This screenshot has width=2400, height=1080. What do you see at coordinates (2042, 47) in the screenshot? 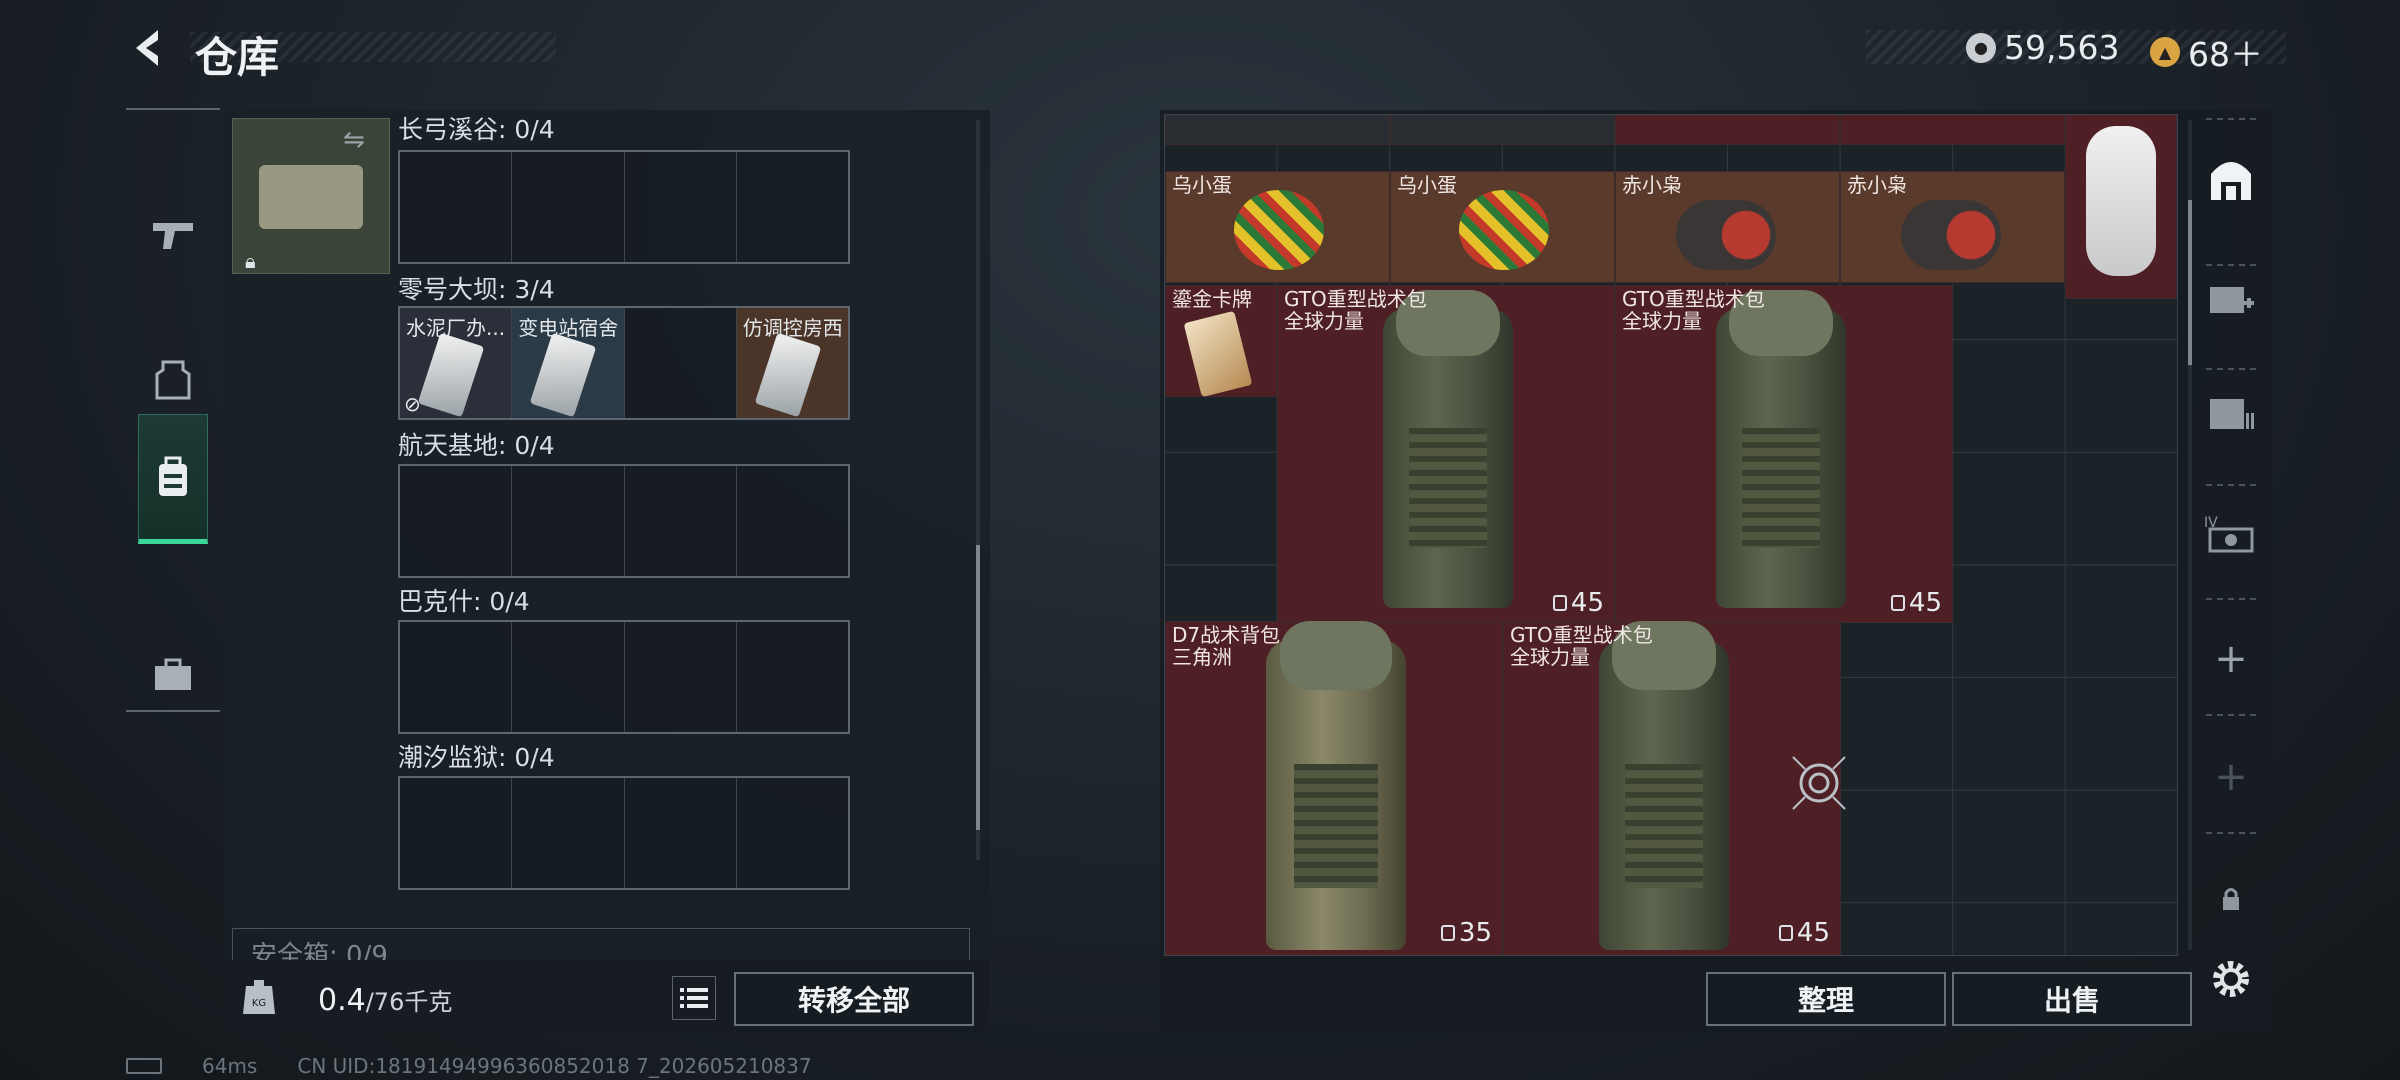
I see `silver-currency: ● 59,563` at bounding box center [2042, 47].